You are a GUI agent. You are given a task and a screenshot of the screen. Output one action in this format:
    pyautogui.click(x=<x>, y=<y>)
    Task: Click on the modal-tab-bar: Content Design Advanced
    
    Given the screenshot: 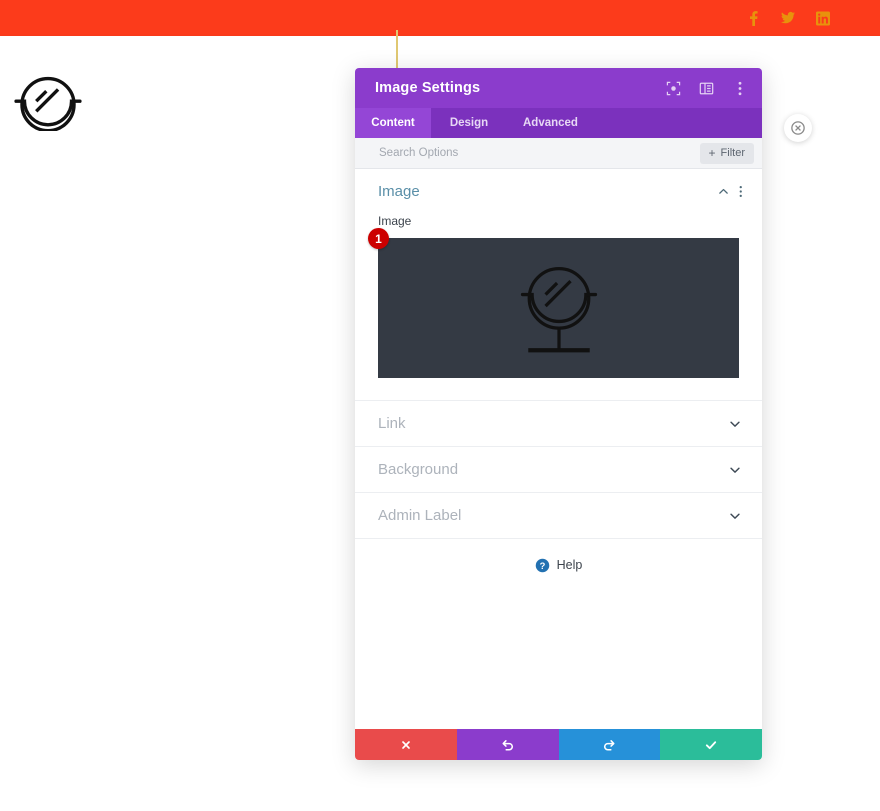 What is the action you would take?
    pyautogui.click(x=558, y=123)
    